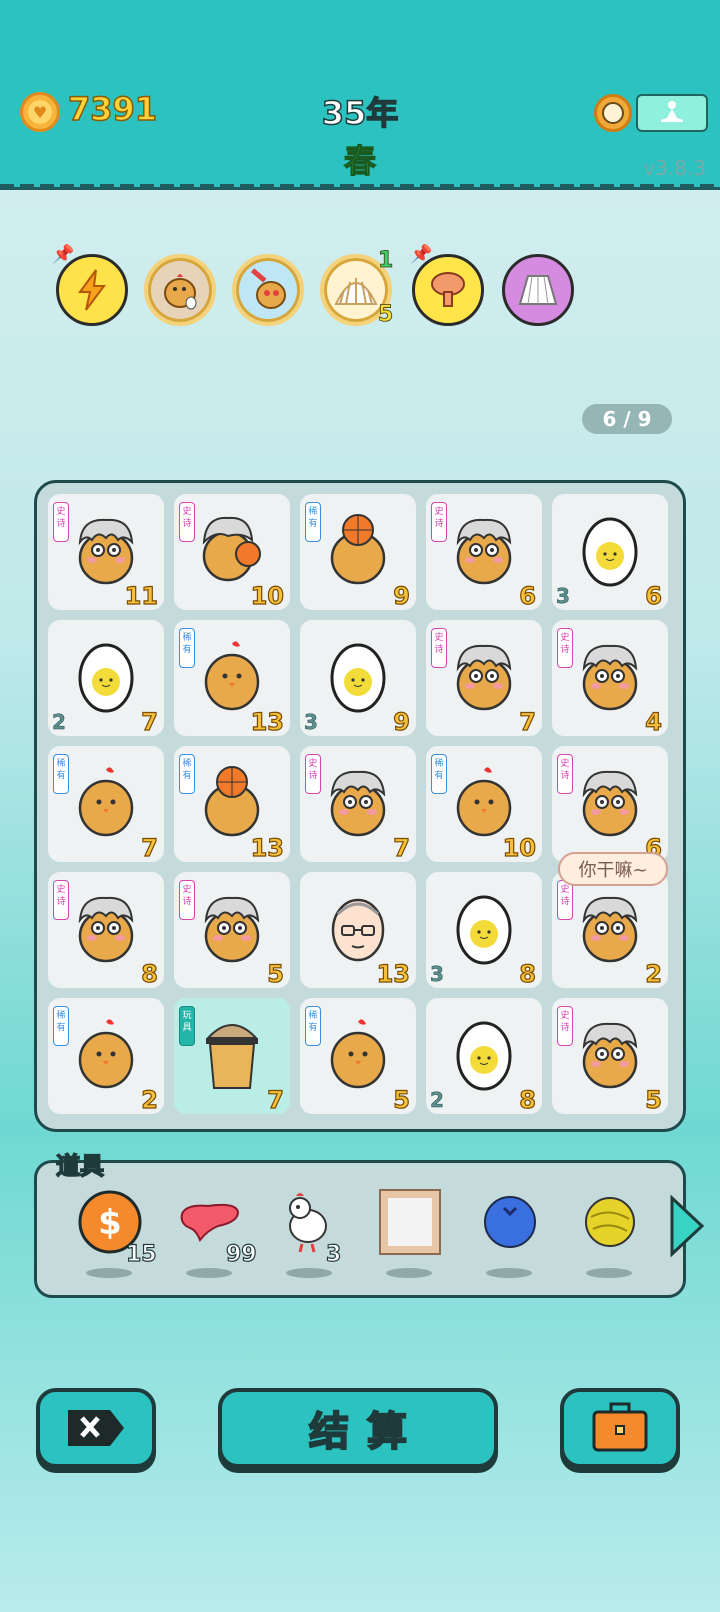 This screenshot has height=1612, width=720. Describe the element at coordinates (686, 1226) in the screenshot. I see `next-arrow-icon` at that location.